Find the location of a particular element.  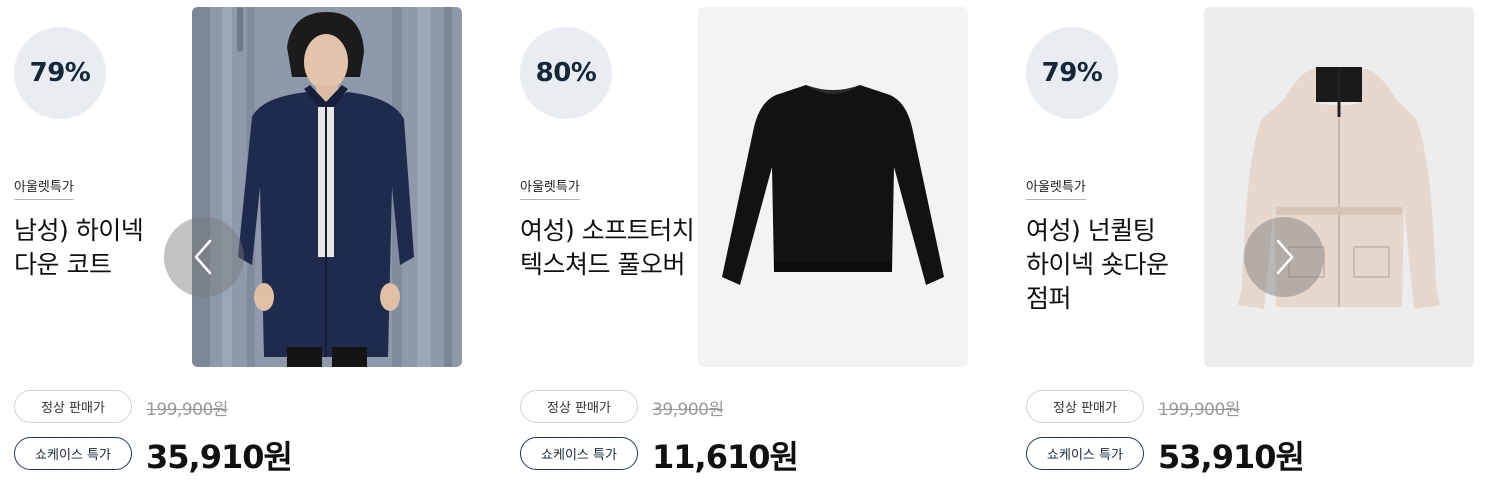

chevron-right-icon is located at coordinates (1285, 257).